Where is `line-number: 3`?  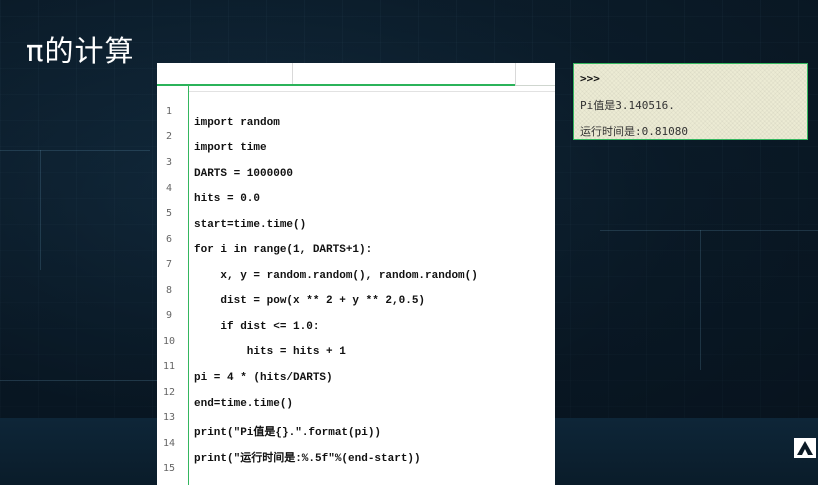 line-number: 3 is located at coordinates (169, 162).